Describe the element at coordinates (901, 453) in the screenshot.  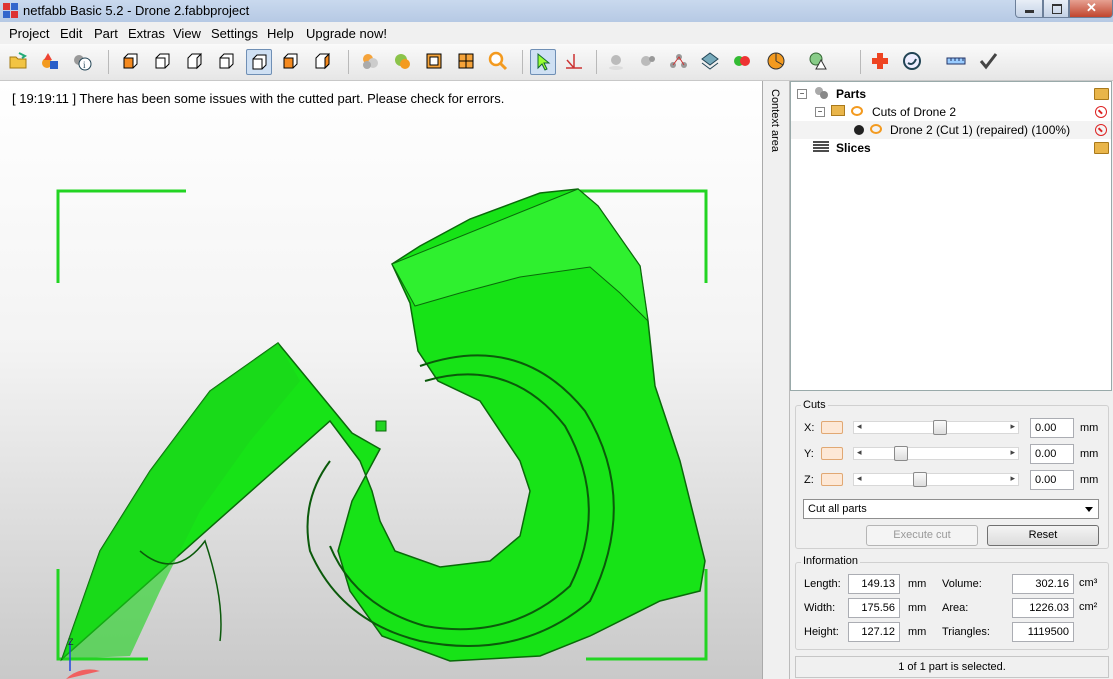
I see `cut-y-thumb` at that location.